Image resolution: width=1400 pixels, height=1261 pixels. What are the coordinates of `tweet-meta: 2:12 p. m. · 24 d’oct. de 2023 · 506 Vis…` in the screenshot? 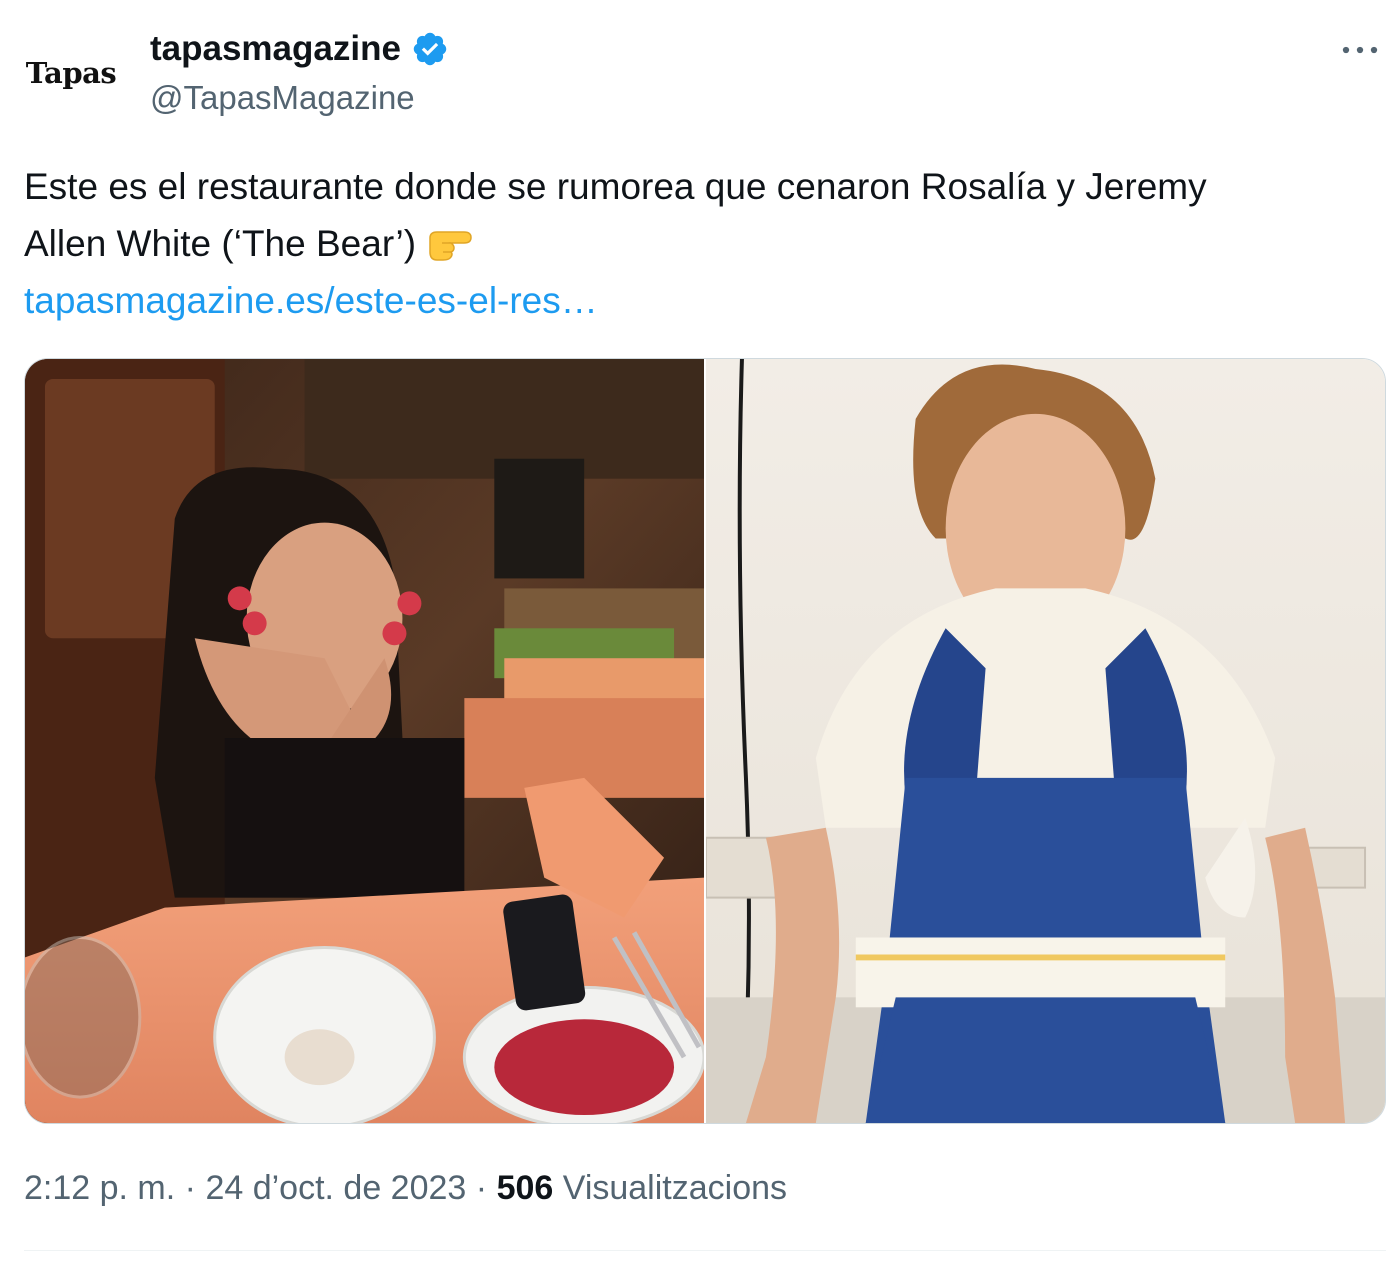 It's located at (405, 1188).